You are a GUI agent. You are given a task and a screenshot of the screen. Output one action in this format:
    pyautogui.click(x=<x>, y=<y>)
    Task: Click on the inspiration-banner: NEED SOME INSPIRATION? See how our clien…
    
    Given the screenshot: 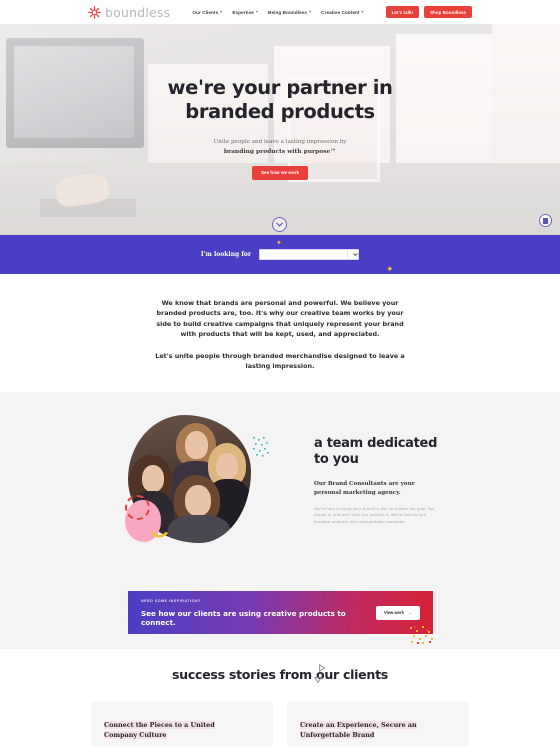 What is the action you would take?
    pyautogui.click(x=280, y=612)
    